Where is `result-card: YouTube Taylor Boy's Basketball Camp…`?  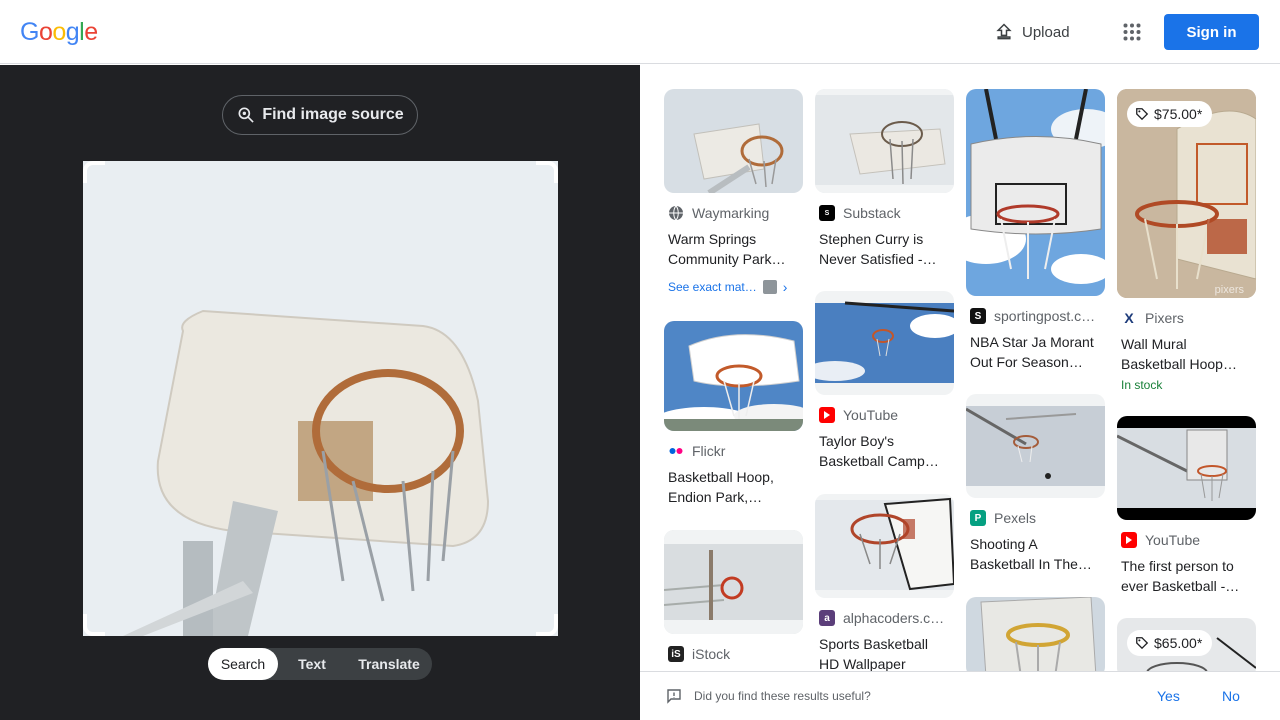 result-card: YouTube Taylor Boy's Basketball Camp… is located at coordinates (884, 381).